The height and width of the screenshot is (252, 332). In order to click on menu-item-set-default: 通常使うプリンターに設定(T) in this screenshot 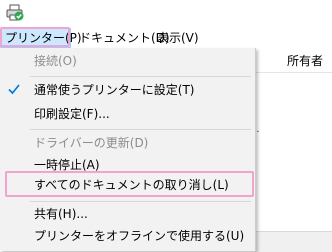, I will do `click(127, 90)`.